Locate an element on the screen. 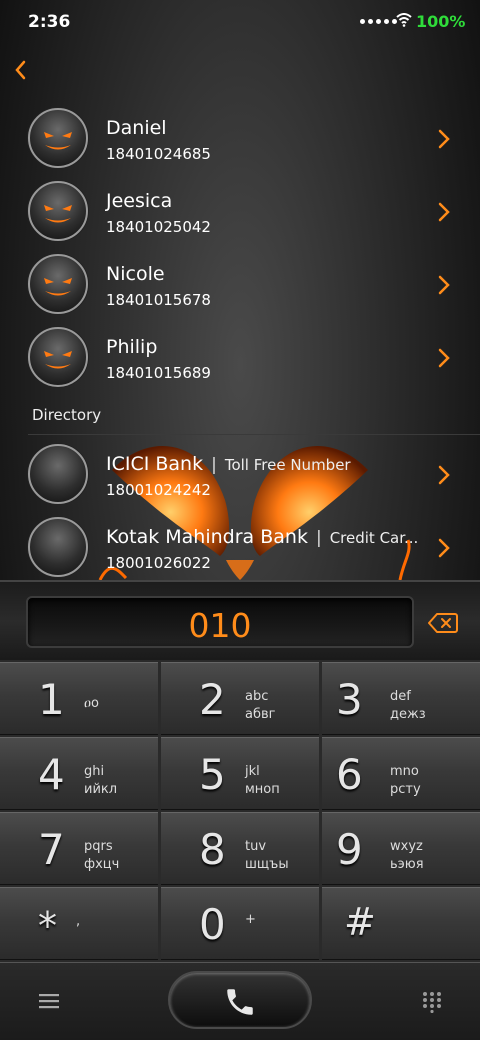  contact-name: Philip is located at coordinates (132, 347).